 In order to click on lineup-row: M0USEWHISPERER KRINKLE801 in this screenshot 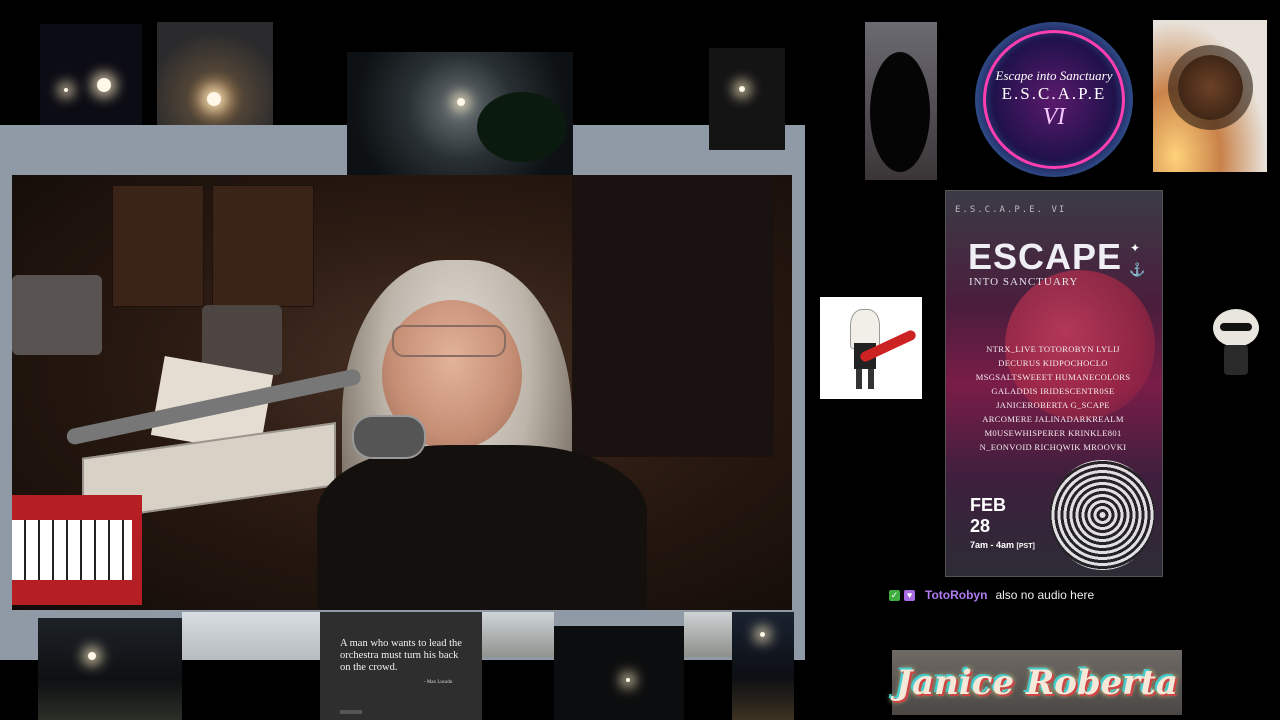, I will do `click(1053, 433)`.